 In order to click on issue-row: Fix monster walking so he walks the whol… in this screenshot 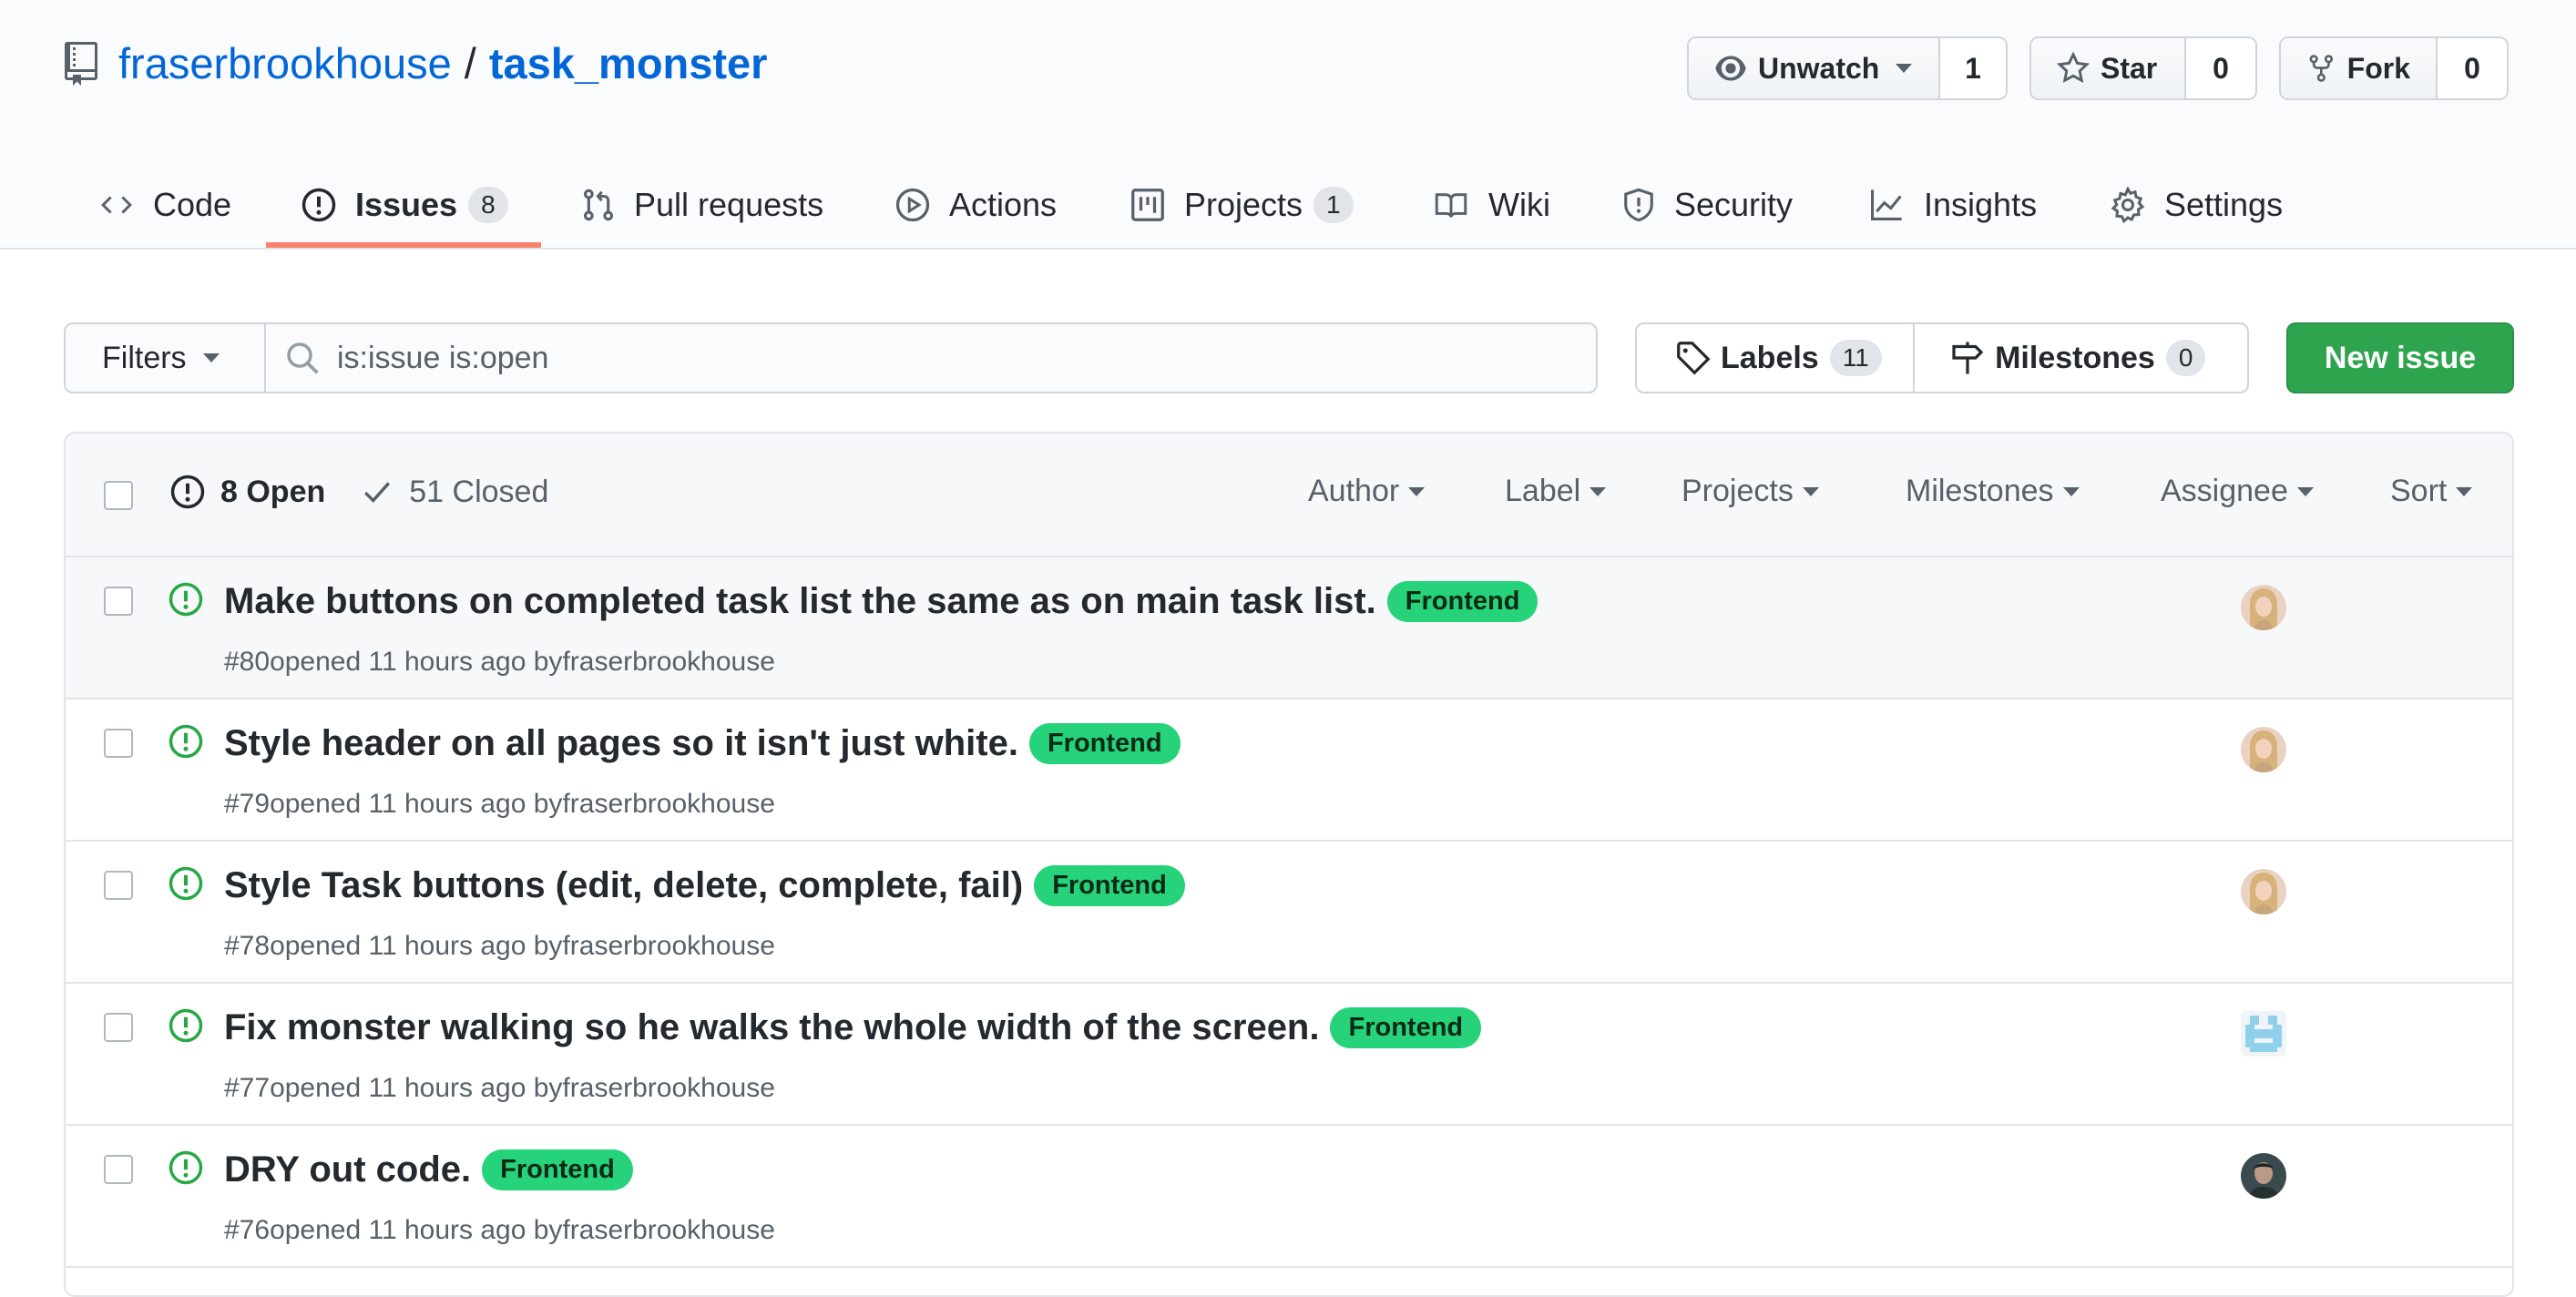, I will do `click(1289, 1055)`.